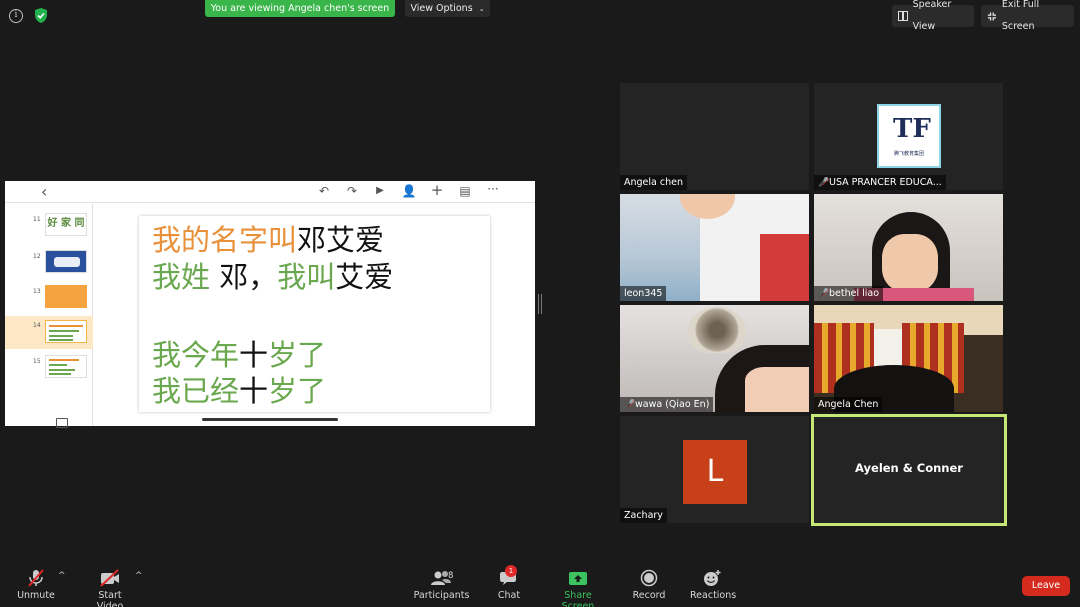 This screenshot has width=1080, height=607. What do you see at coordinates (714, 358) in the screenshot?
I see `video-tile: 🎤̸wawa (Qiao En)` at bounding box center [714, 358].